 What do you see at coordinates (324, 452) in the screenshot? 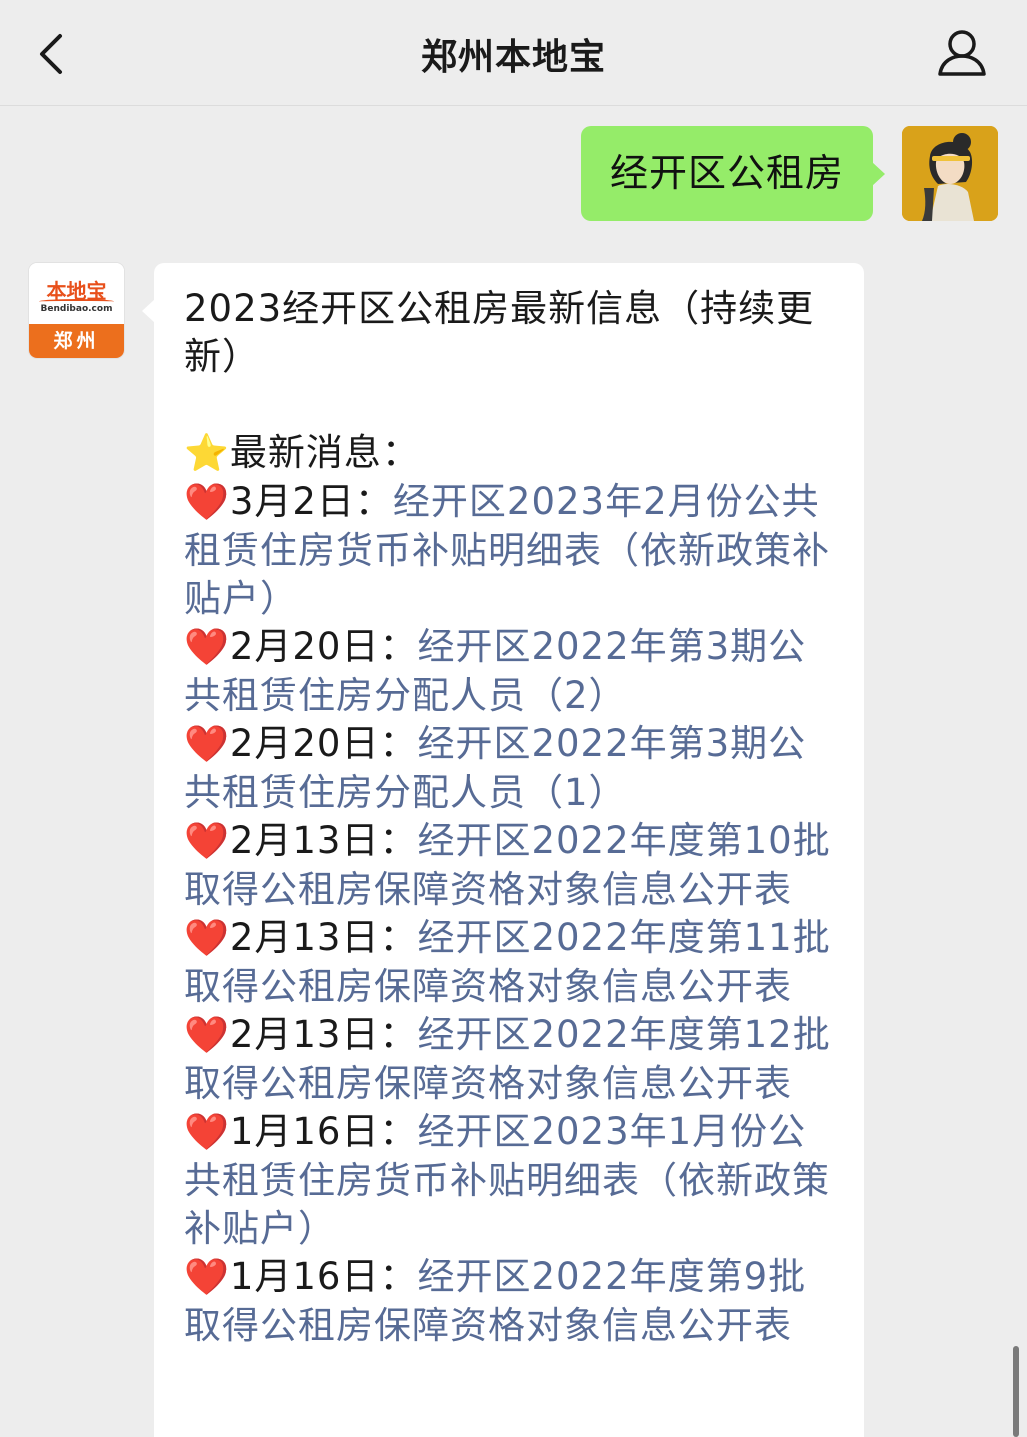
I see `section-label: 最新消息：` at bounding box center [324, 452].